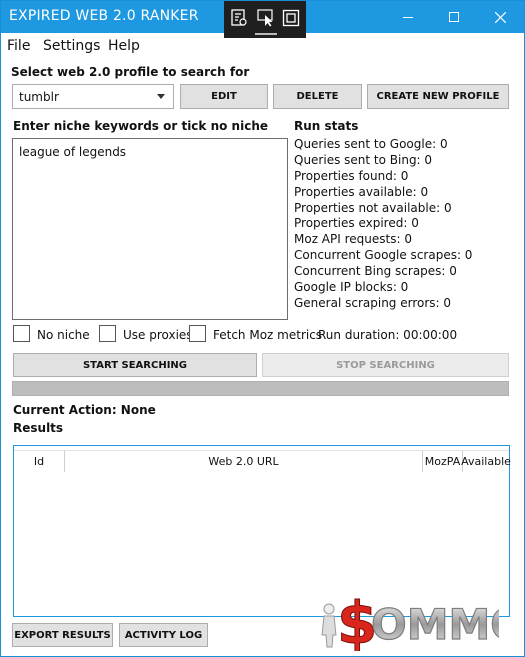  Describe the element at coordinates (130, 72) in the screenshot. I see `profile-heading: Select web 2.0 profile to search for` at that location.